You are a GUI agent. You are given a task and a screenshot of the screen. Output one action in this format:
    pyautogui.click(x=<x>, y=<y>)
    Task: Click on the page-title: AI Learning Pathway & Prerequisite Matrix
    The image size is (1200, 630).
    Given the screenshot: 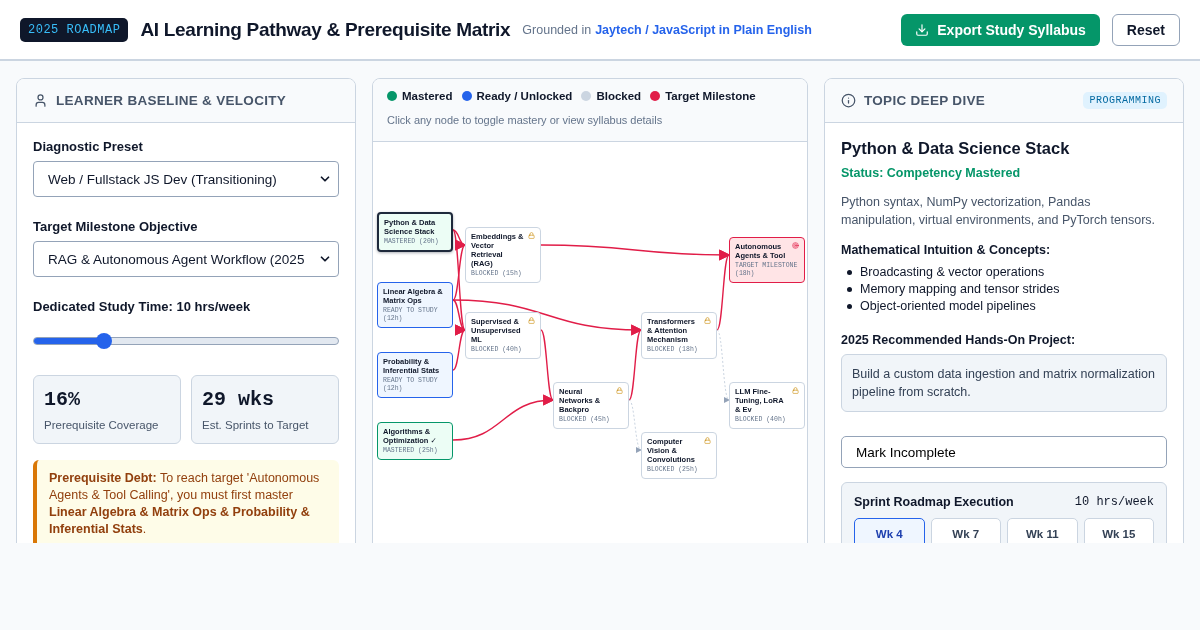 What is the action you would take?
    pyautogui.click(x=325, y=29)
    